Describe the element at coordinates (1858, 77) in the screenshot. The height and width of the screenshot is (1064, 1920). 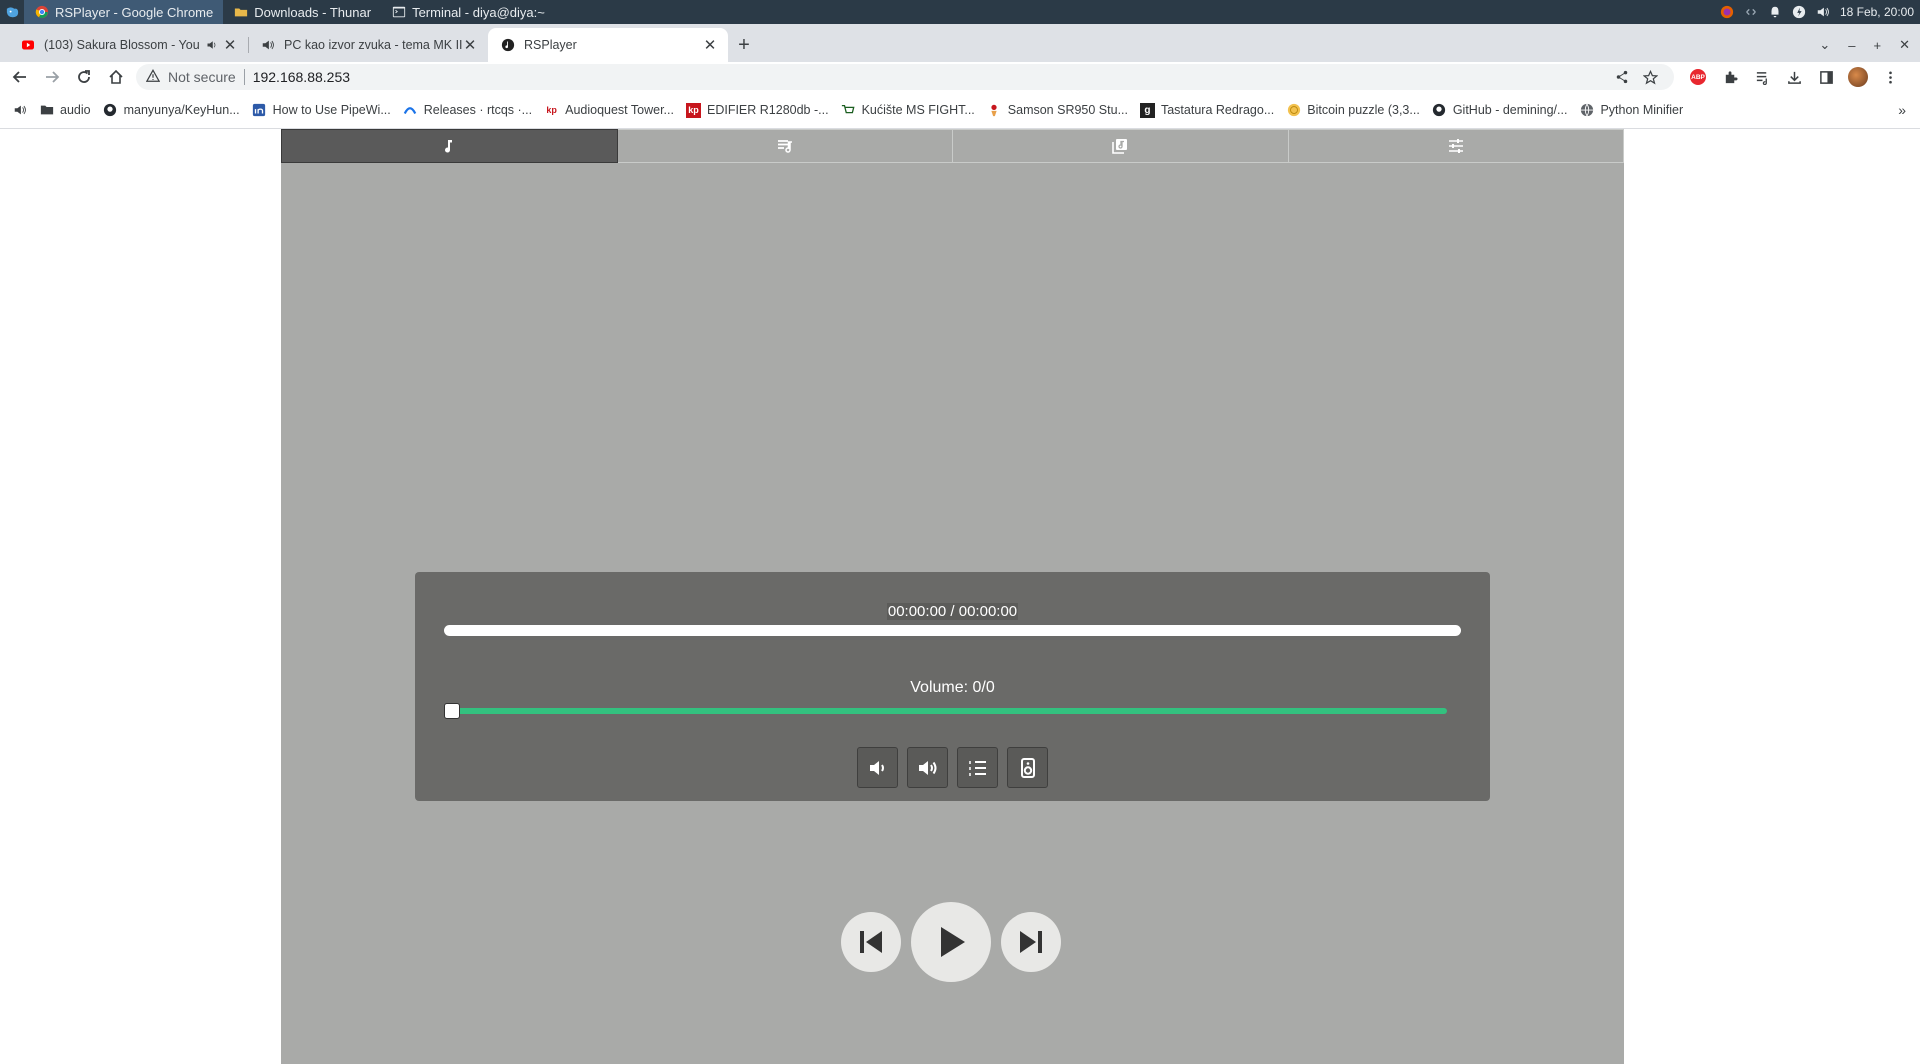
I see `profile-avatar` at that location.